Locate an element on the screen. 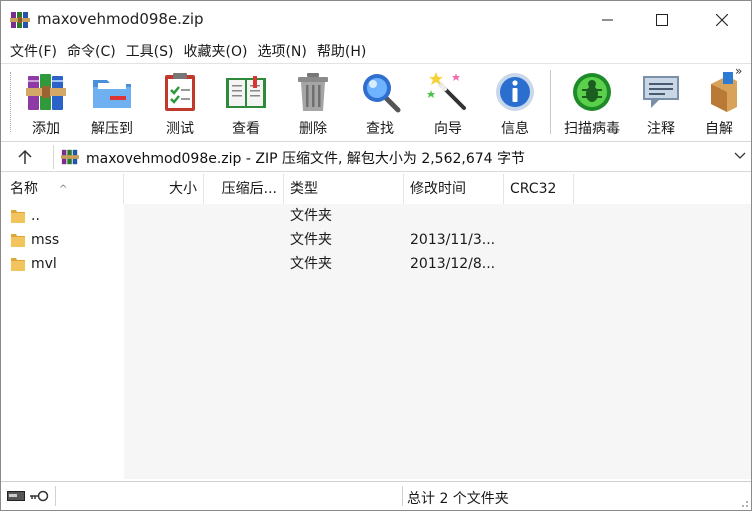  view-label: 查看 is located at coordinates (246, 129).